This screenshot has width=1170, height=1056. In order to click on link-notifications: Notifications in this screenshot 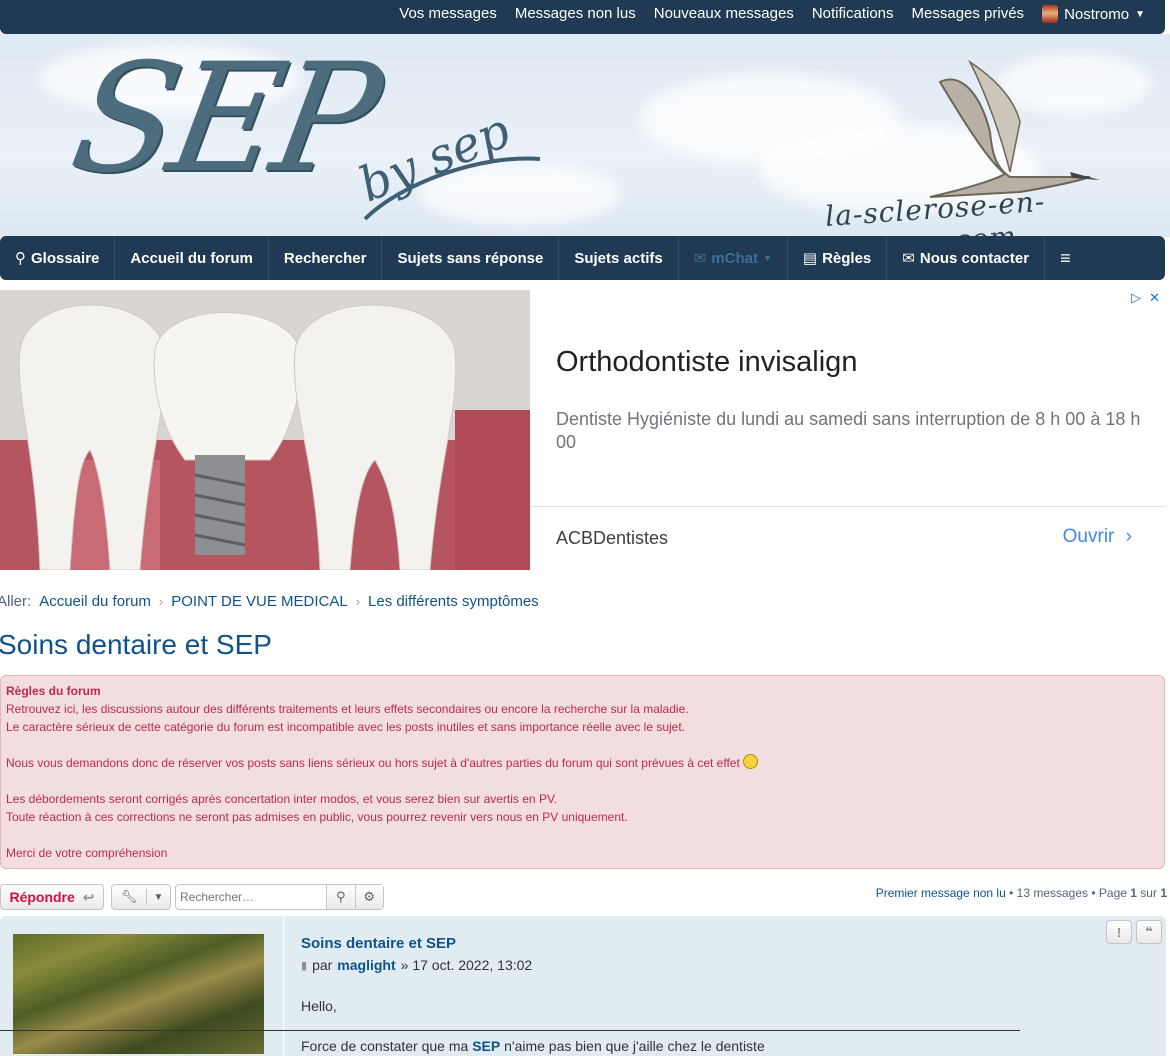, I will do `click(853, 14)`.